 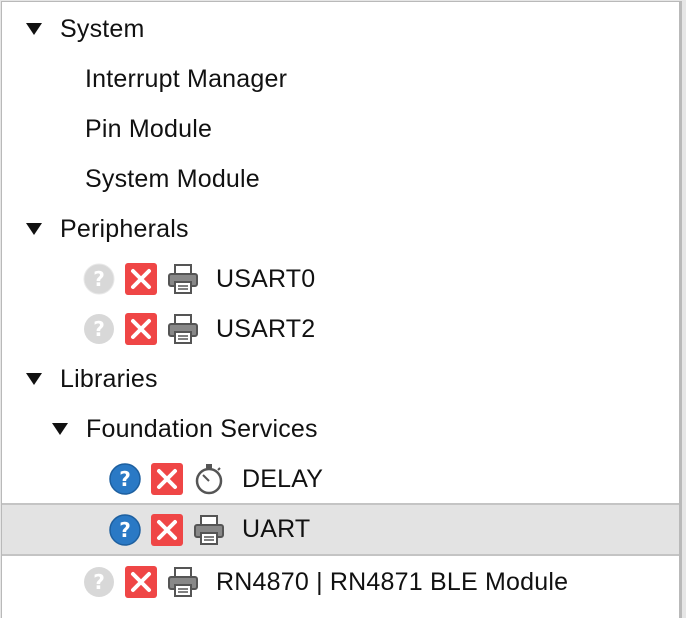 What do you see at coordinates (109, 378) in the screenshot?
I see `tree-node-label: Libraries` at bounding box center [109, 378].